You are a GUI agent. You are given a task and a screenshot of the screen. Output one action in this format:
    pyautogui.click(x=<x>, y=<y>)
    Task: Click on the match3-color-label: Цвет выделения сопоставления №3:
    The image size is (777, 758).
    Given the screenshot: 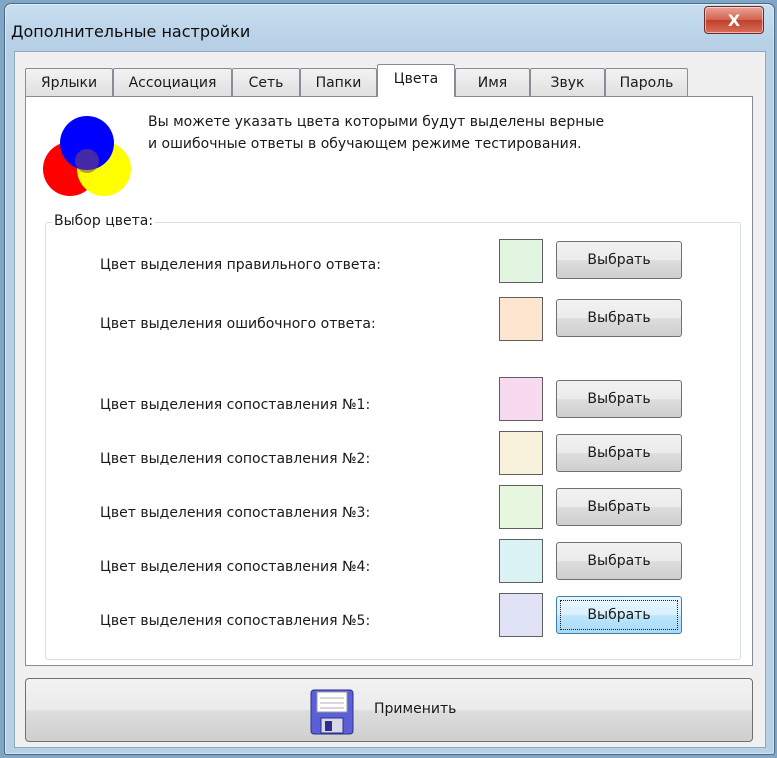 What is the action you would take?
    pyautogui.click(x=235, y=513)
    